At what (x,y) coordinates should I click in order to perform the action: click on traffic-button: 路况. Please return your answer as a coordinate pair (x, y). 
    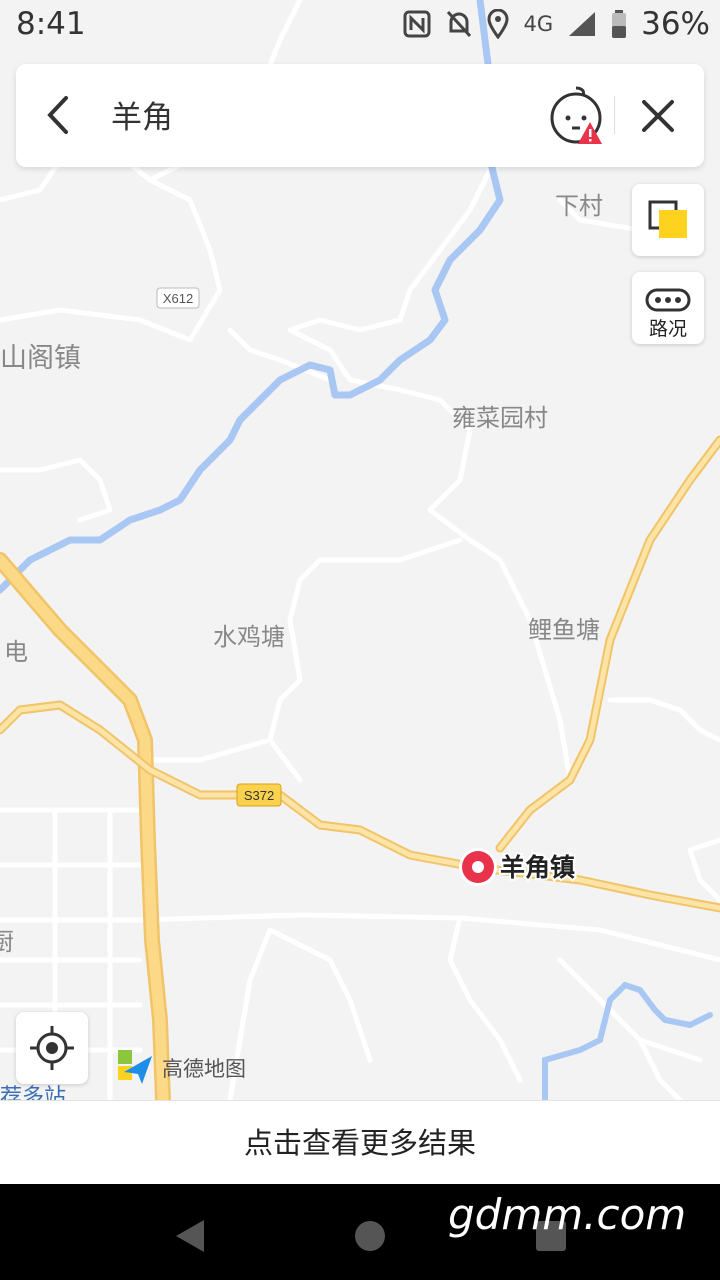
    Looking at the image, I should click on (668, 308).